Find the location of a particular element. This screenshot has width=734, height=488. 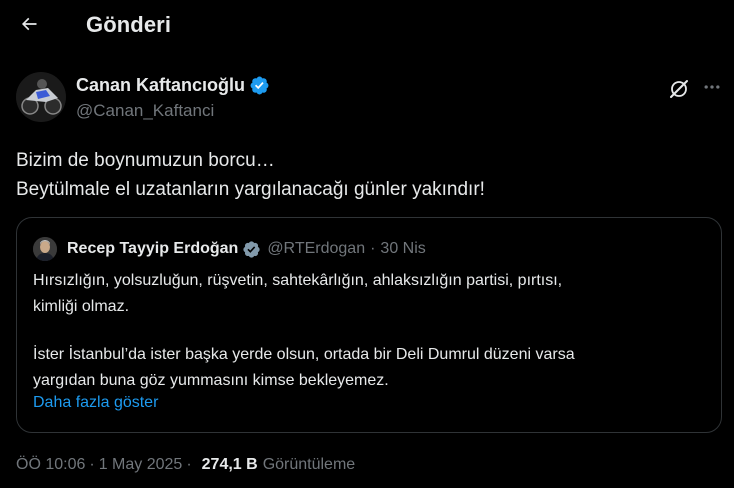

post-time: ÖÖ 10:06 is located at coordinates (50, 465).